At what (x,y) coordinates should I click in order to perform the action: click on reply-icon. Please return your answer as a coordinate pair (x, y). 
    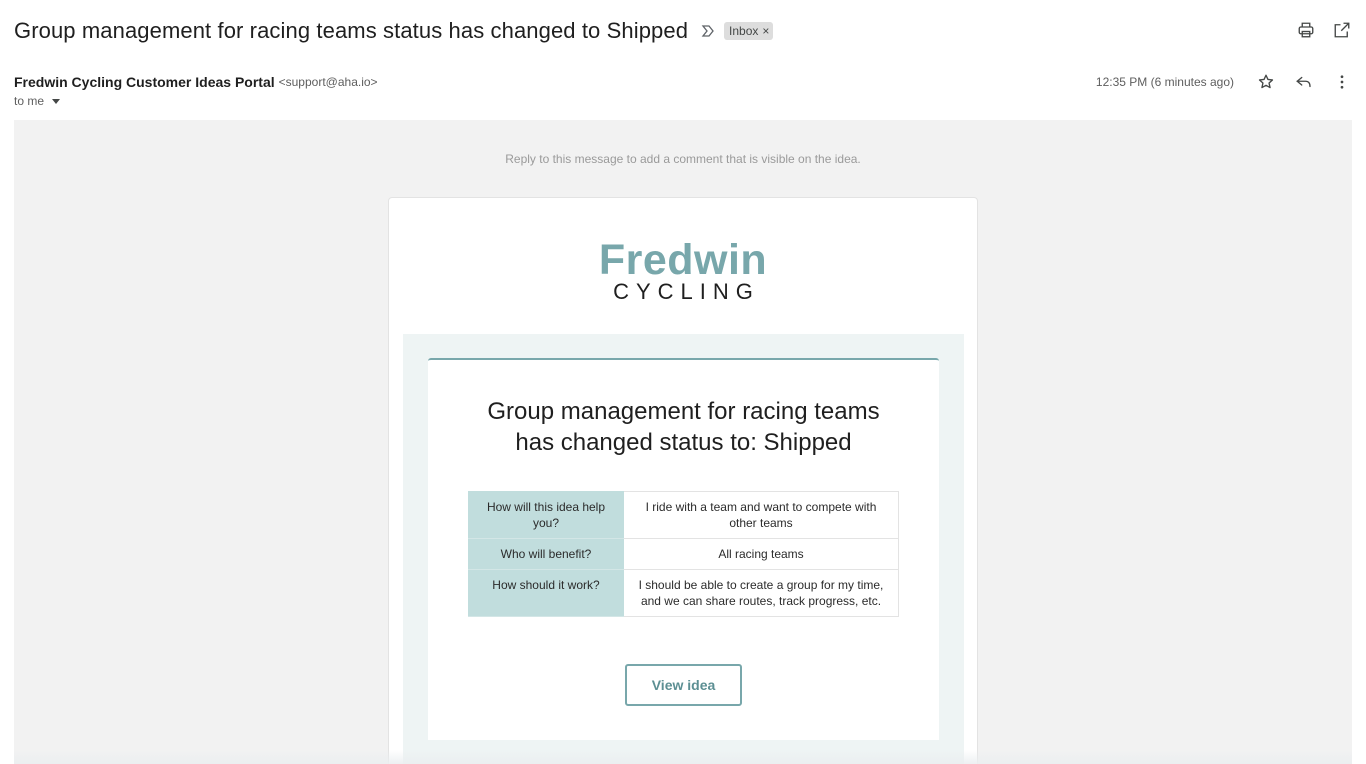
    Looking at the image, I should click on (1304, 82).